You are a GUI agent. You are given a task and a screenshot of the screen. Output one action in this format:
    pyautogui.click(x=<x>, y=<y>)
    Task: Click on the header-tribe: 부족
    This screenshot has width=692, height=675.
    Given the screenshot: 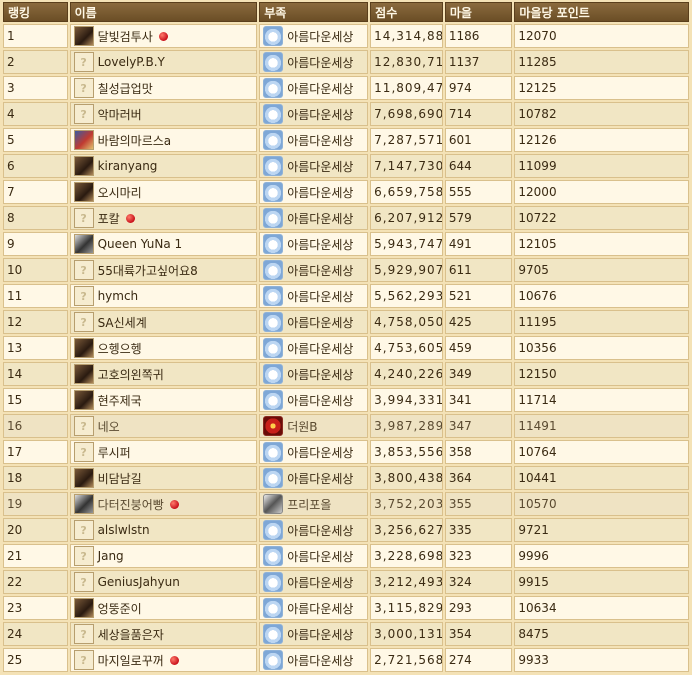 What is the action you would take?
    pyautogui.click(x=314, y=12)
    